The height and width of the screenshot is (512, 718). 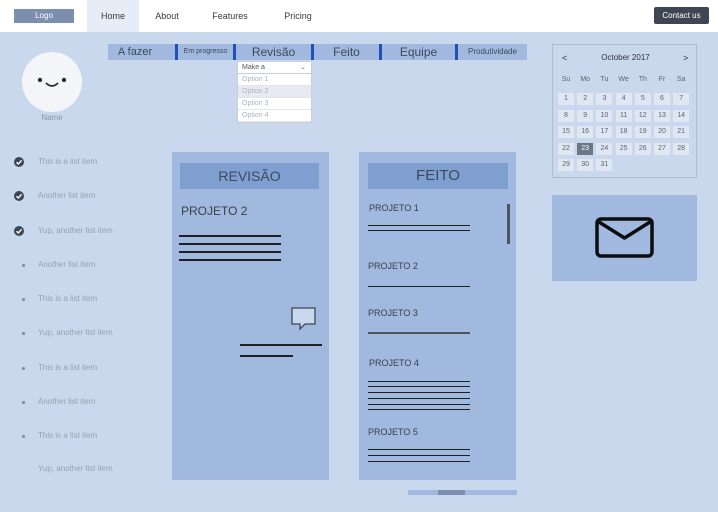 I want to click on calendar-day: 14, so click(x=681, y=115).